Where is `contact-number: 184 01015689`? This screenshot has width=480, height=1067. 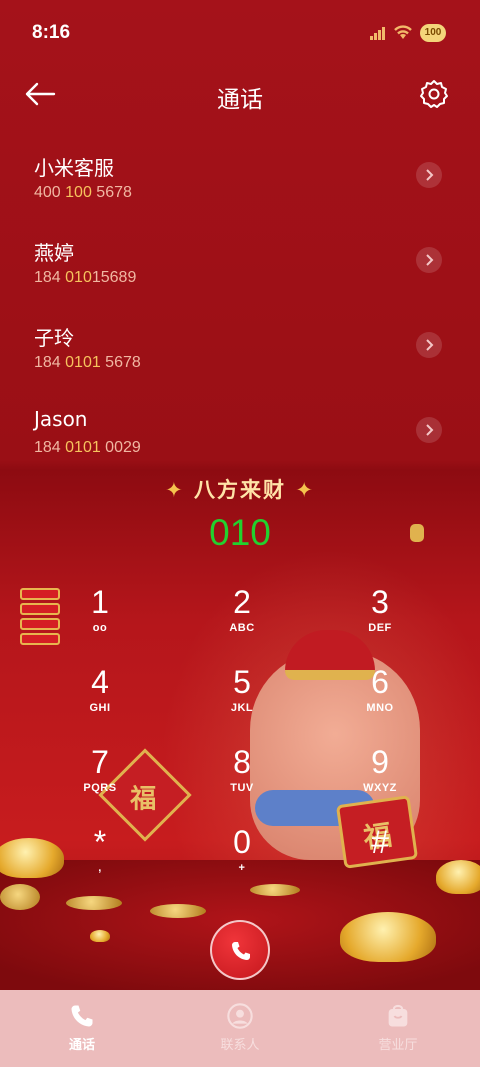 contact-number: 184 01015689 is located at coordinates (85, 277).